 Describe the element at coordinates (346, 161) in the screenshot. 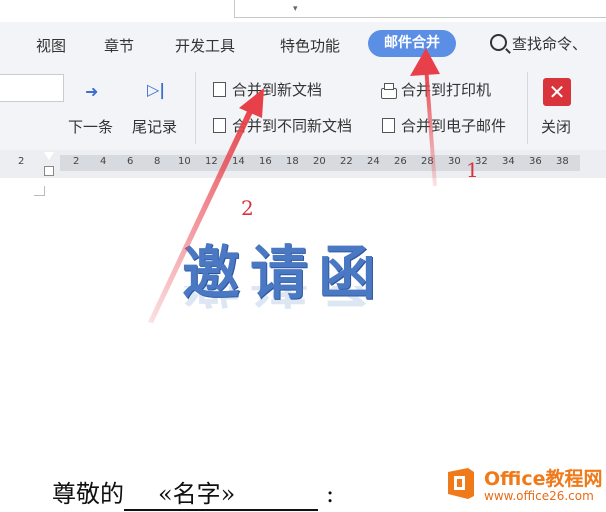

I see `ruler-tick: 22` at that location.